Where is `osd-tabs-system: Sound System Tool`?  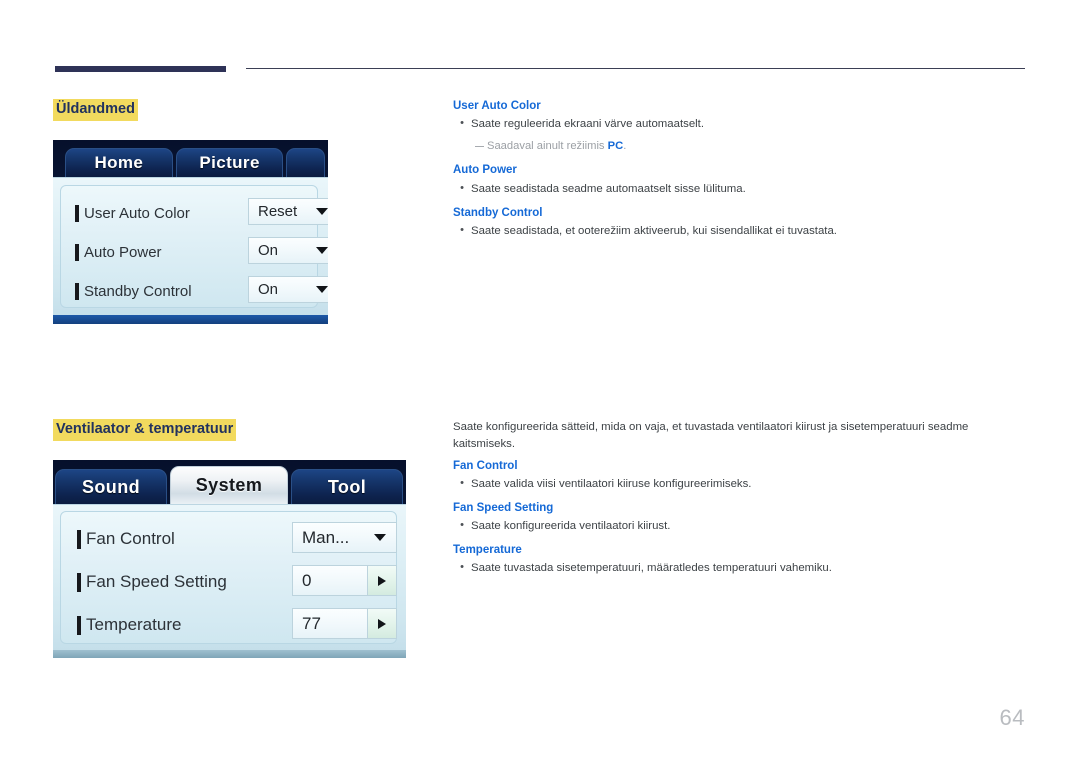
osd-tabs-system: Sound System Tool is located at coordinates (229, 482).